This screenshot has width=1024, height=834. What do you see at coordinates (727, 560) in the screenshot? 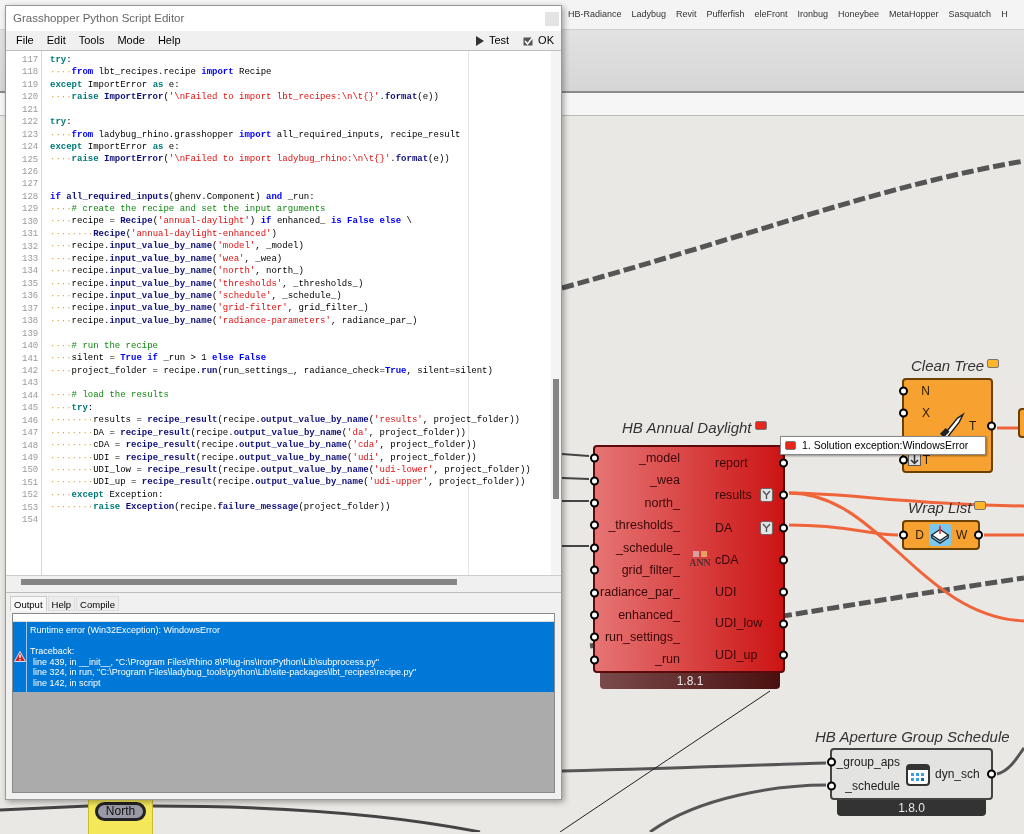
I see `output-label: cDA` at bounding box center [727, 560].